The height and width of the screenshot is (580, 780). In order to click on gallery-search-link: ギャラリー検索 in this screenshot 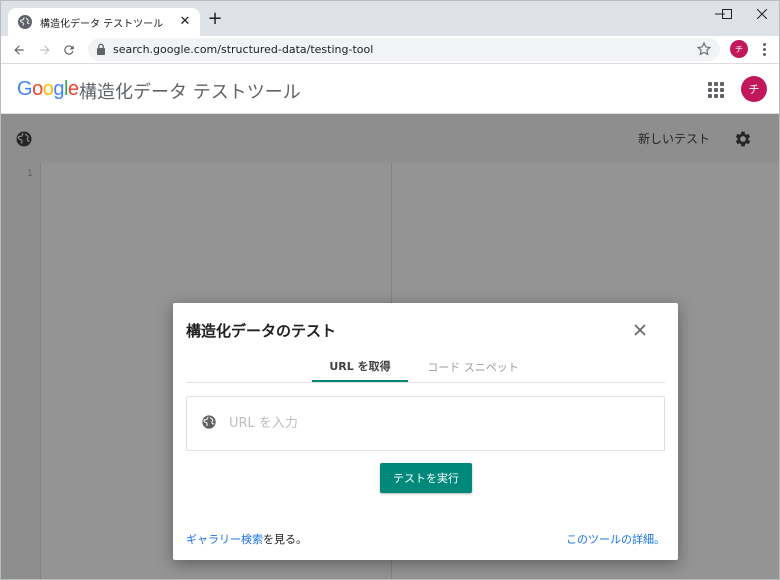, I will do `click(224, 539)`.